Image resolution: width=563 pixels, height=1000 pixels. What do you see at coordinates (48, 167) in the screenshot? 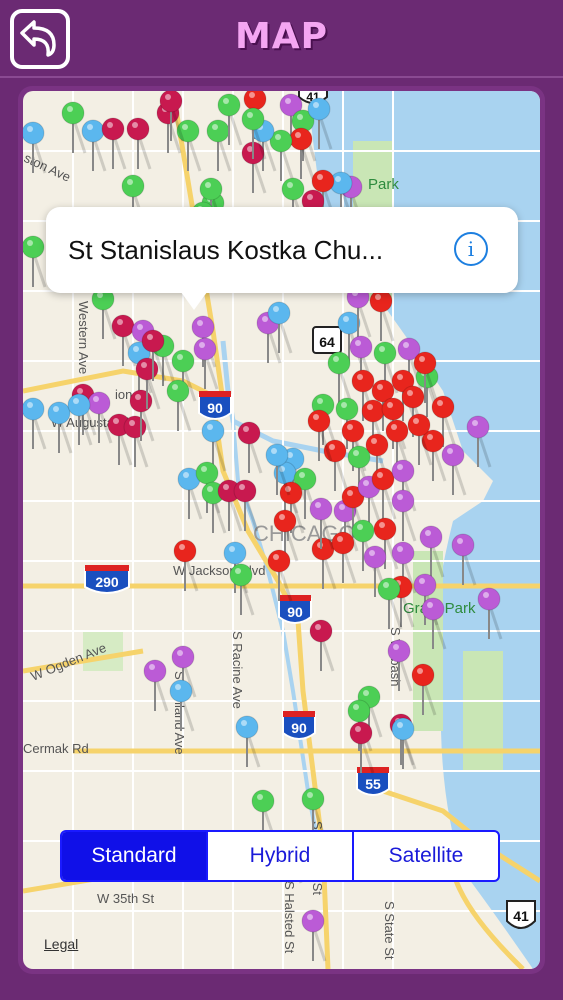
I see `label-ston-ave: ston Ave` at bounding box center [48, 167].